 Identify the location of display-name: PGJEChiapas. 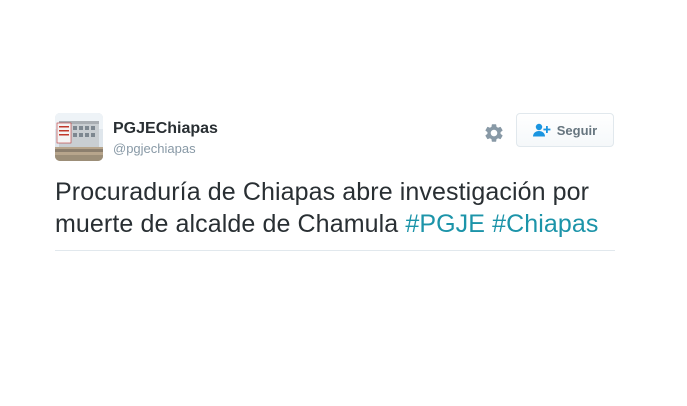
(165, 129).